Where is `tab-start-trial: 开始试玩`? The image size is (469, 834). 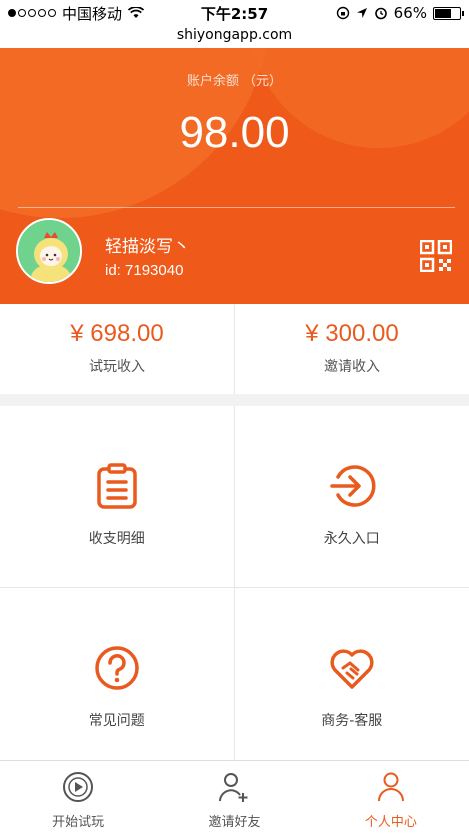 tab-start-trial: 开始试玩 is located at coordinates (78, 797).